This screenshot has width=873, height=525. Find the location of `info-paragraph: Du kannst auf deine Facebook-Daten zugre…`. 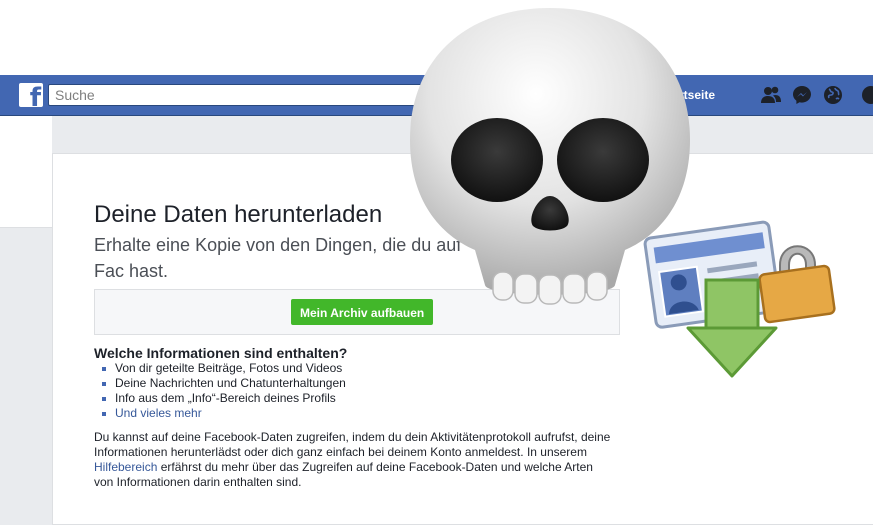

info-paragraph: Du kannst auf deine Facebook-Daten zugre… is located at coordinates (352, 459).